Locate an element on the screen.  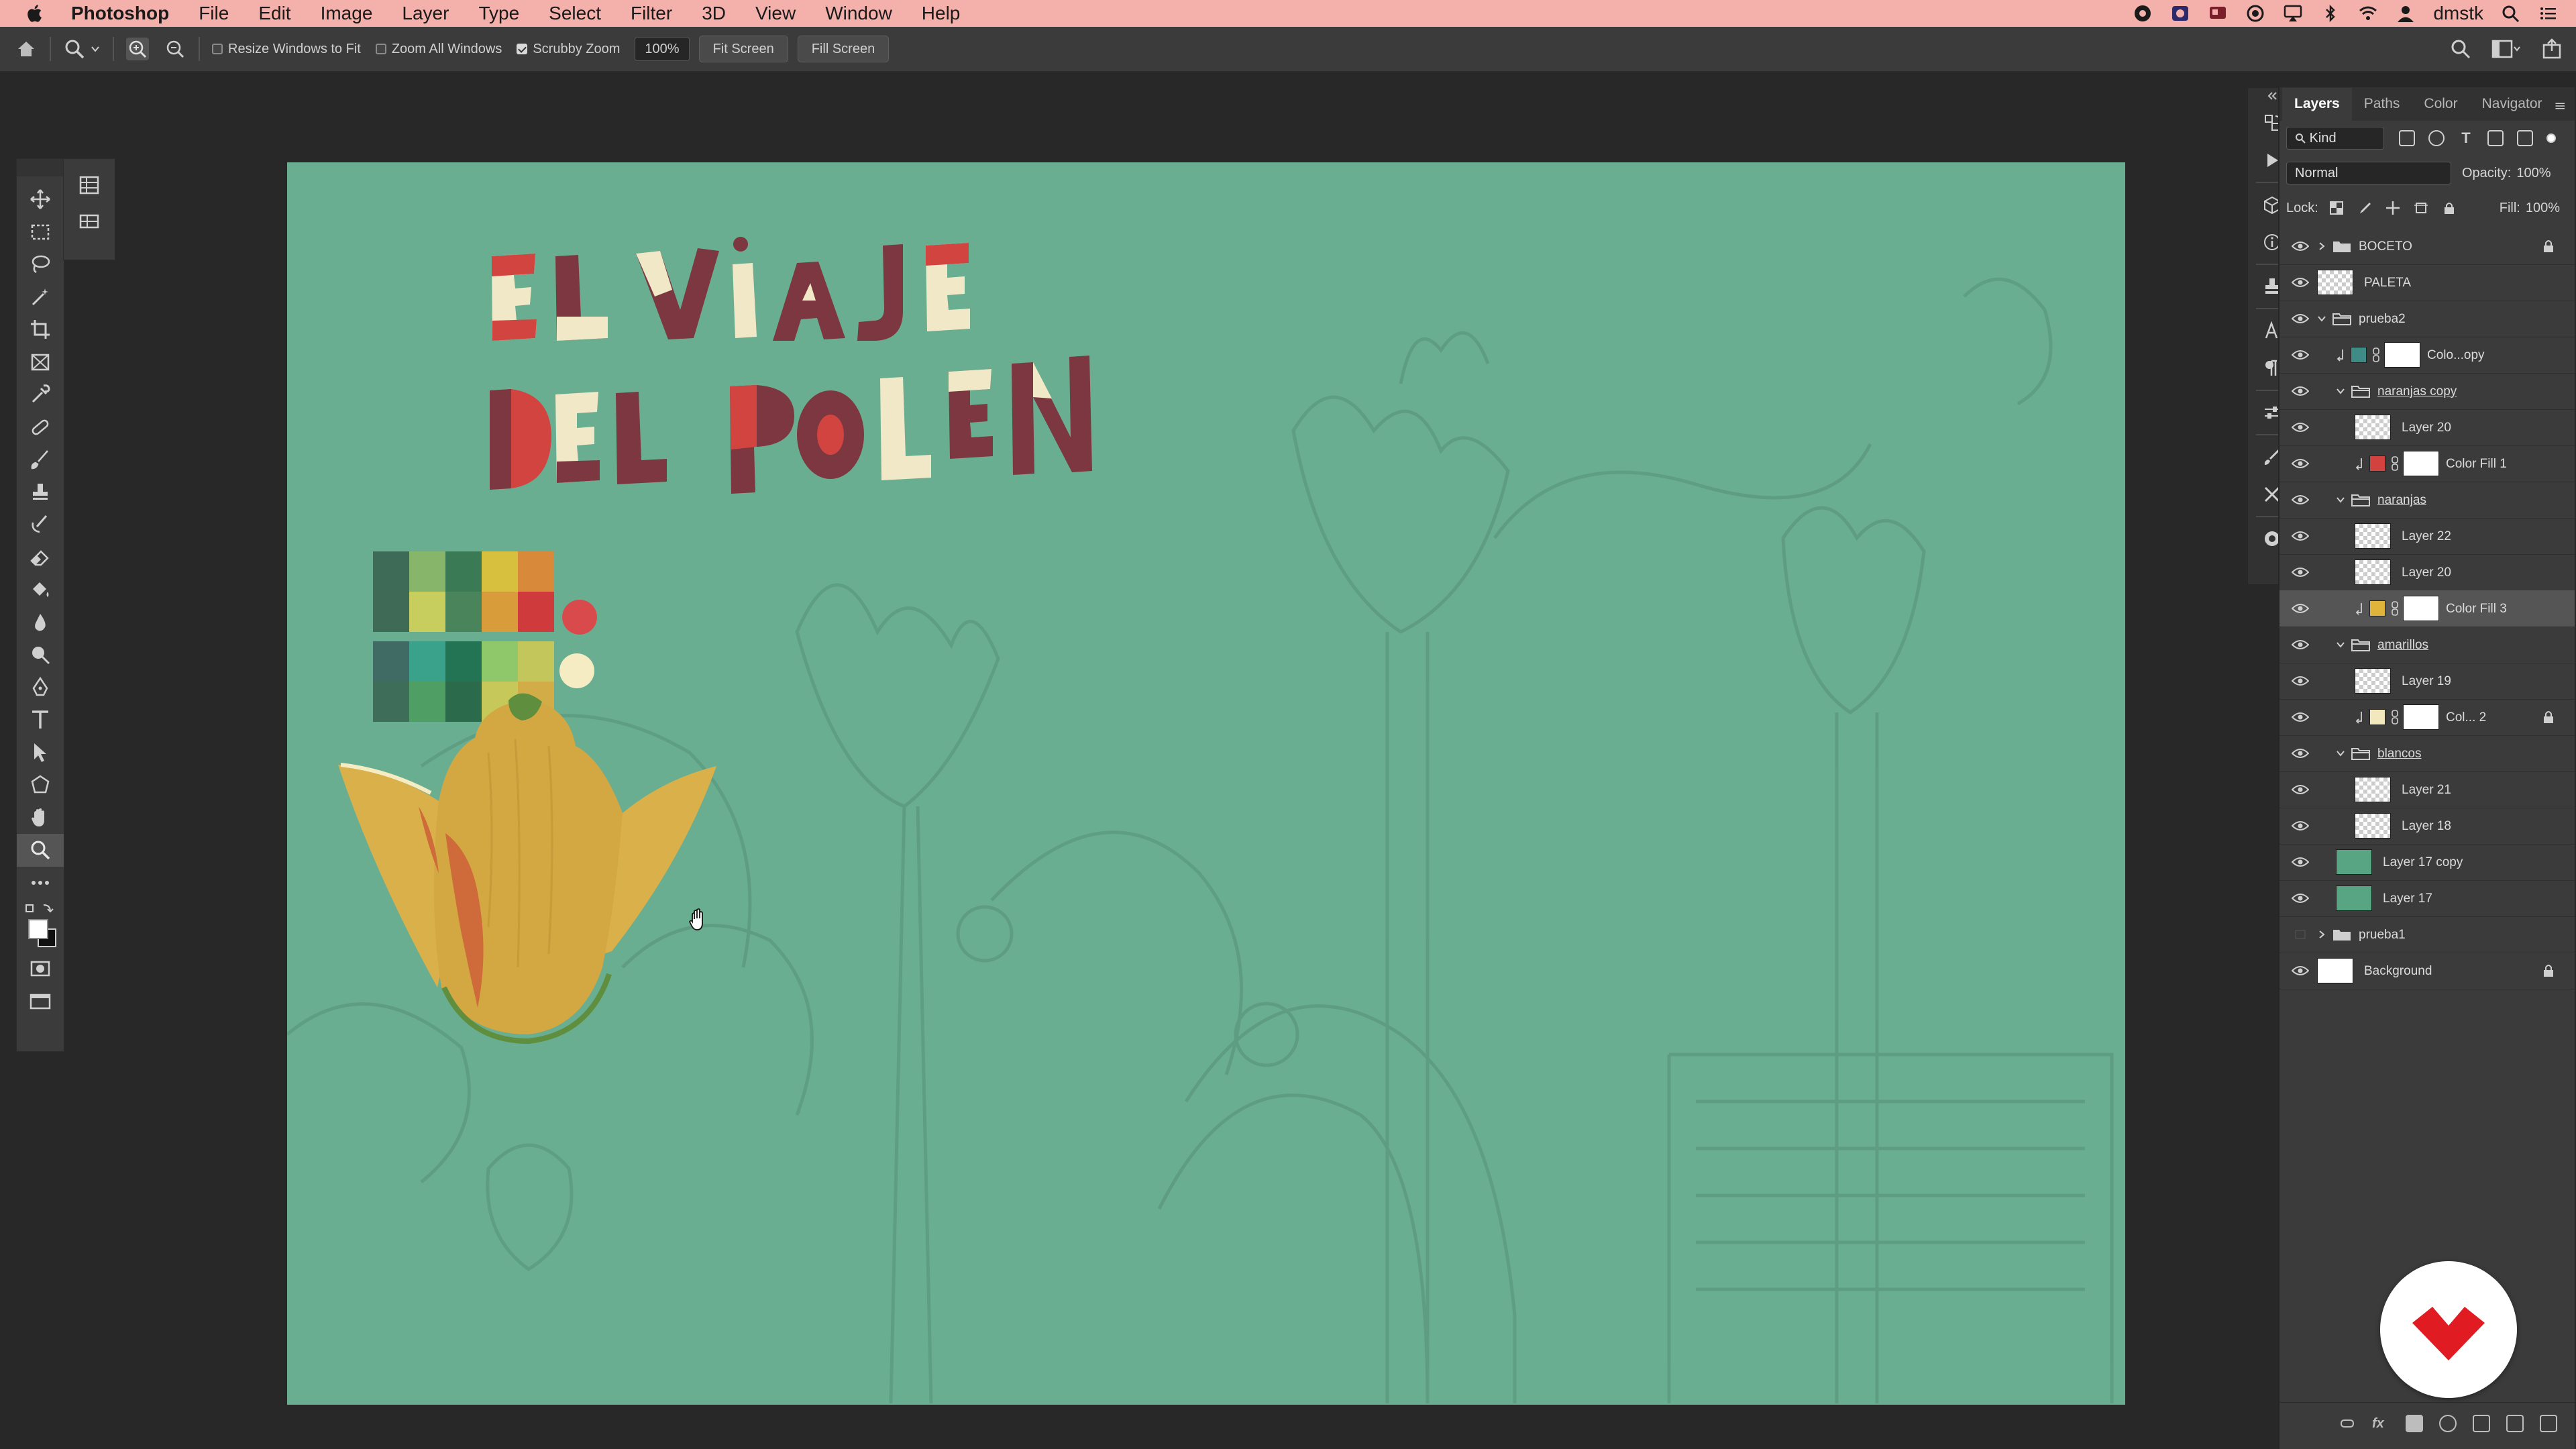
new-group-icon is located at coordinates (2481, 1423).